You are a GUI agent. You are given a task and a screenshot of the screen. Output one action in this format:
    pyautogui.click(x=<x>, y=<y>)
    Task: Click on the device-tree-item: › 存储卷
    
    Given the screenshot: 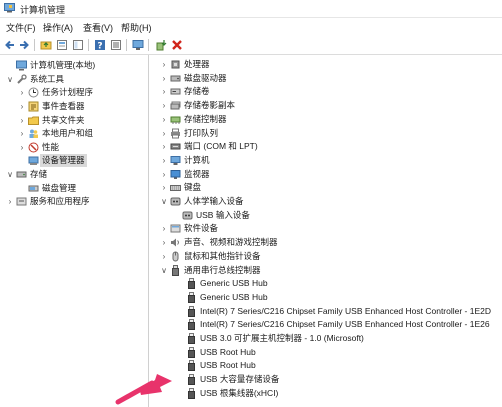 What is the action you would take?
    pyautogui.click(x=325, y=91)
    